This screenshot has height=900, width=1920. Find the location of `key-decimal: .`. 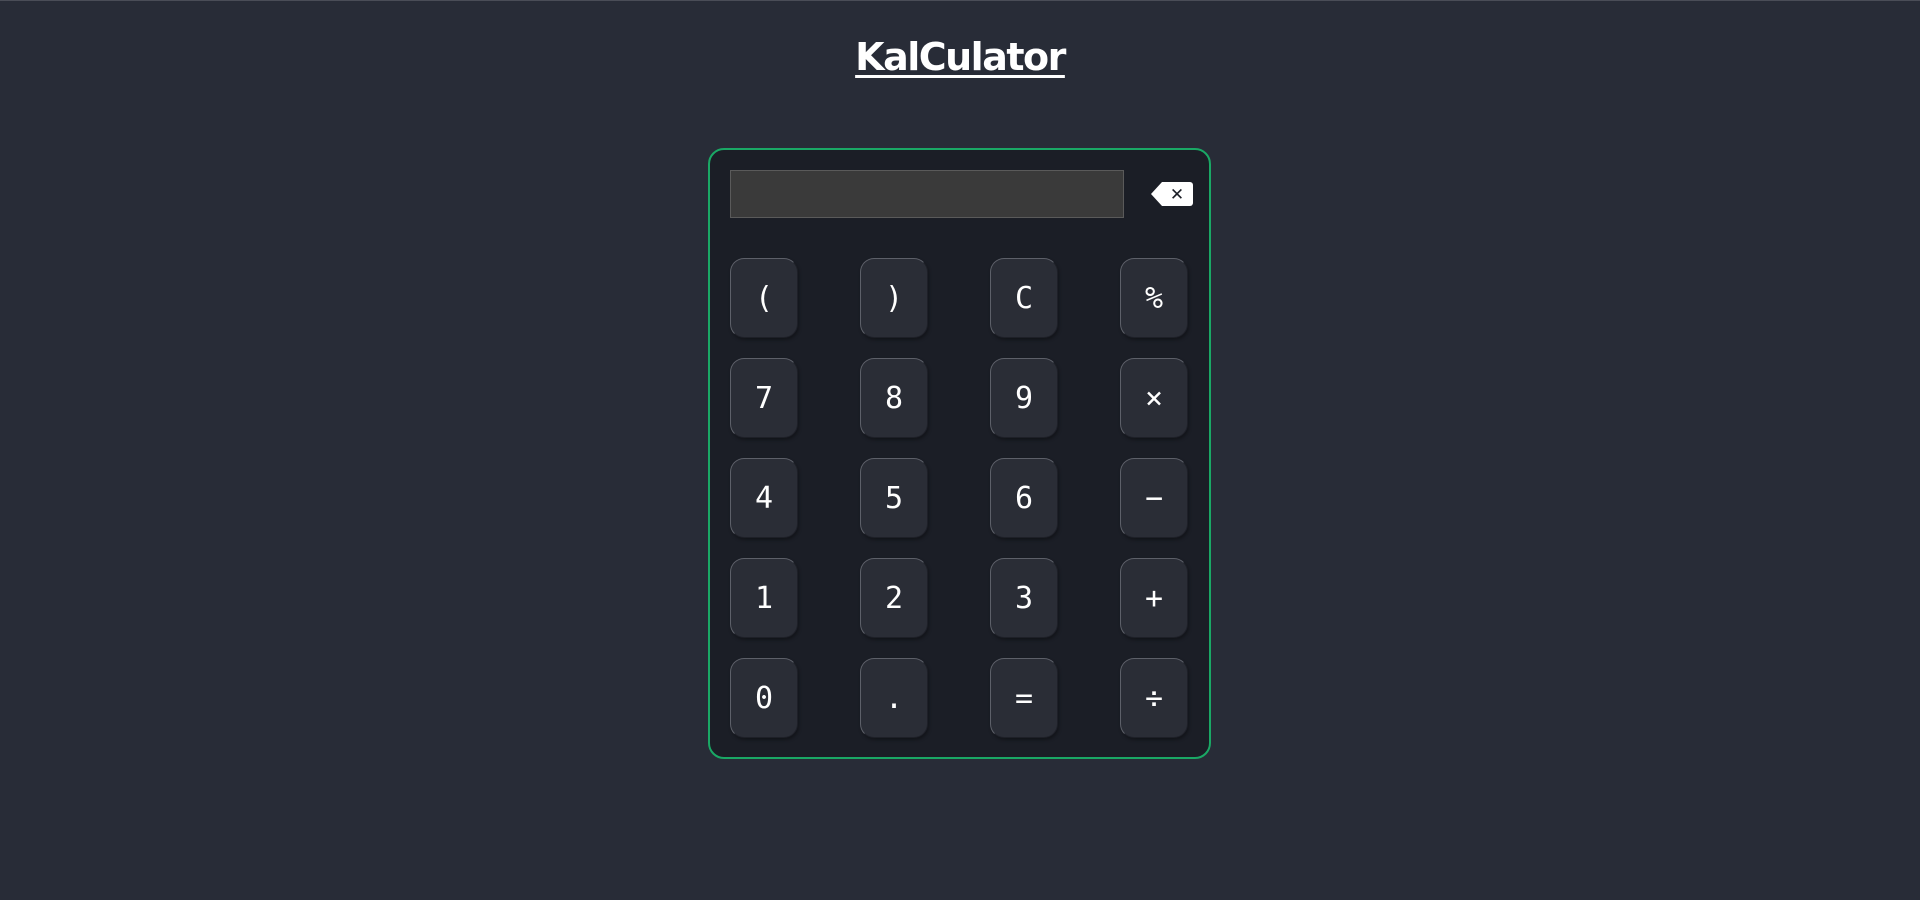

key-decimal: . is located at coordinates (894, 698).